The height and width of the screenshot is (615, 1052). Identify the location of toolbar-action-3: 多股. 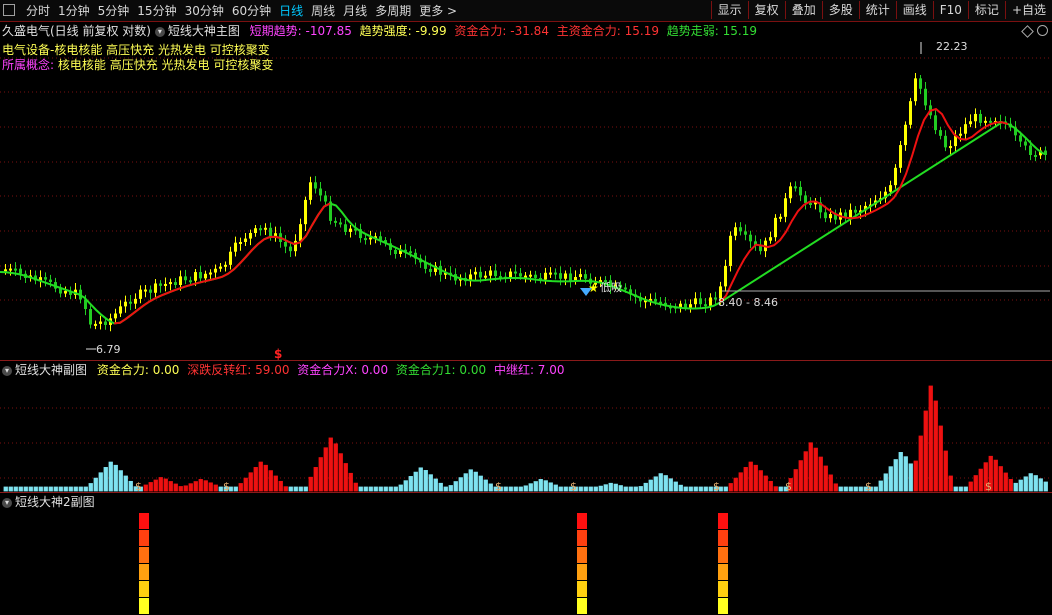
(840, 10).